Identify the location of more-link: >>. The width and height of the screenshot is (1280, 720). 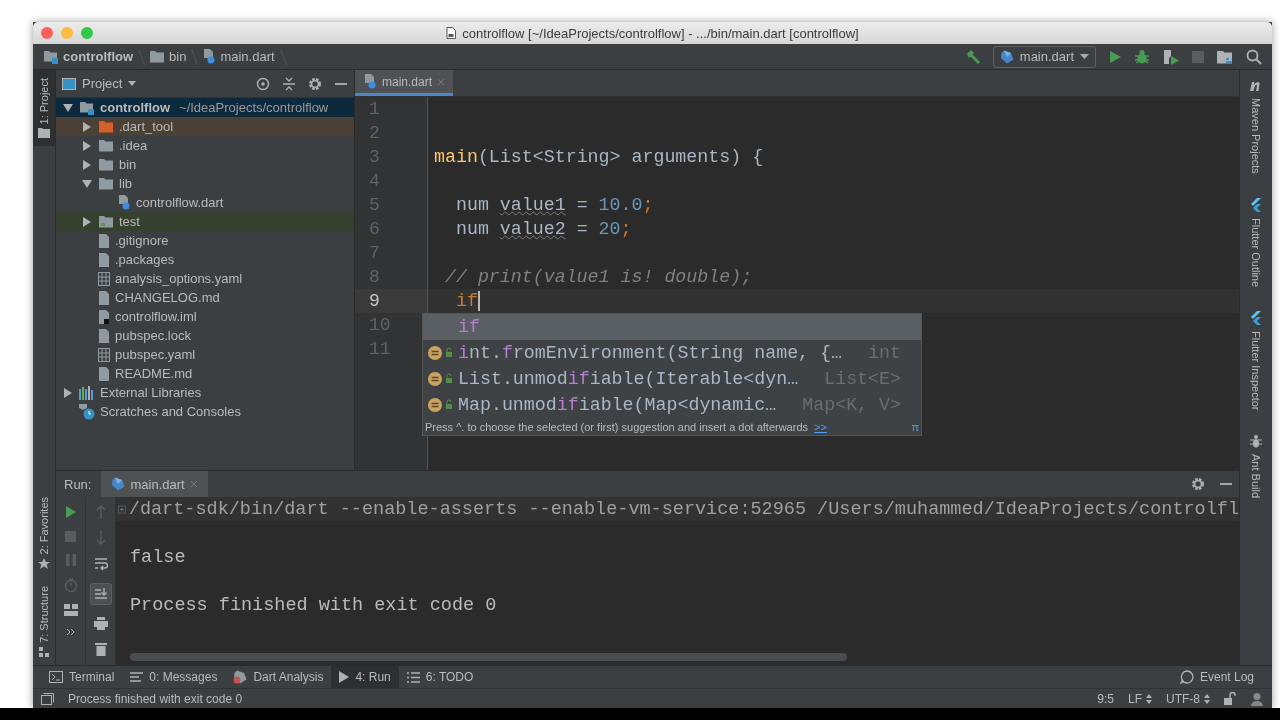
(820, 426).